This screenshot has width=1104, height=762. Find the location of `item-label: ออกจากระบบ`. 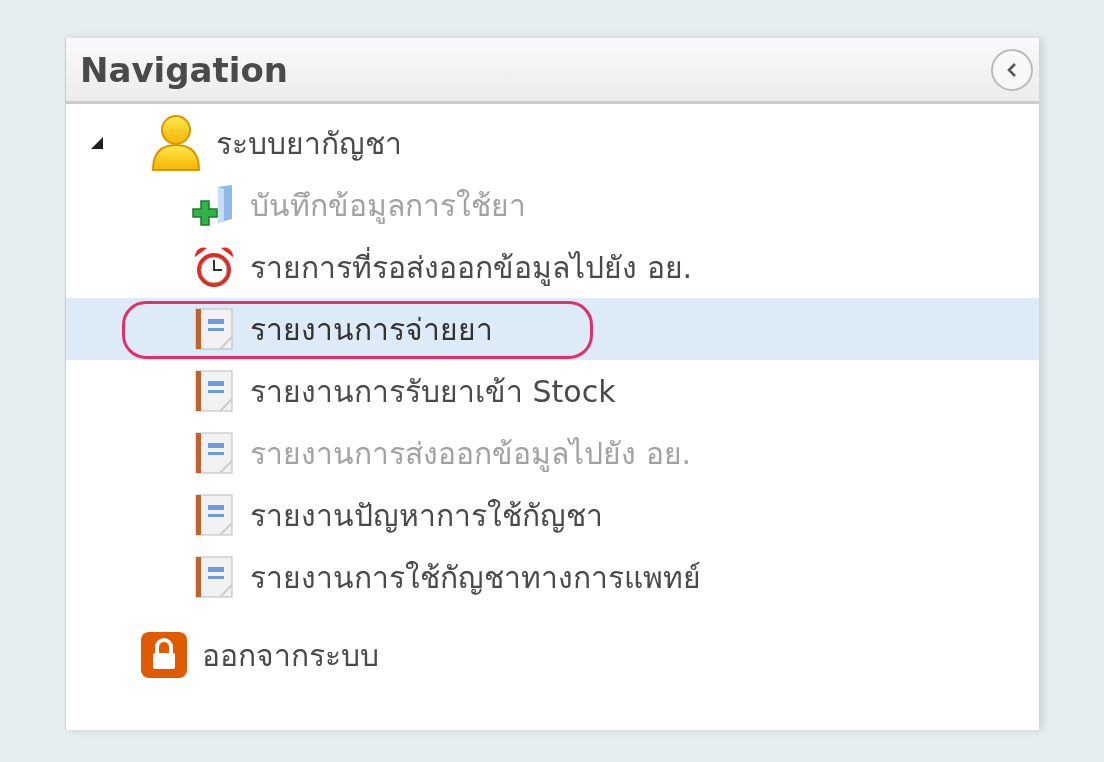

item-label: ออกจากระบบ is located at coordinates (290, 655).